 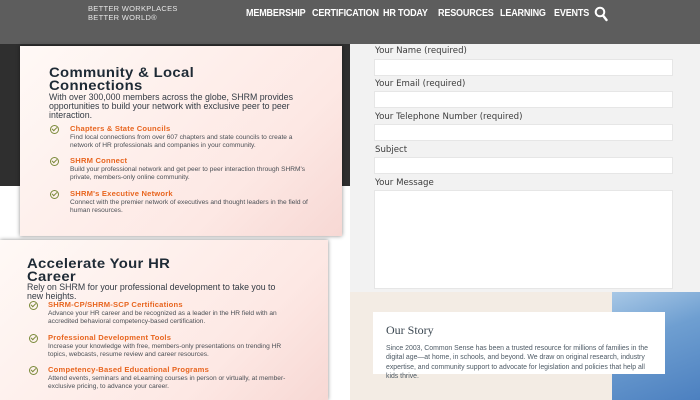 What do you see at coordinates (410, 330) in the screenshot?
I see `our-story-title: Our Story` at bounding box center [410, 330].